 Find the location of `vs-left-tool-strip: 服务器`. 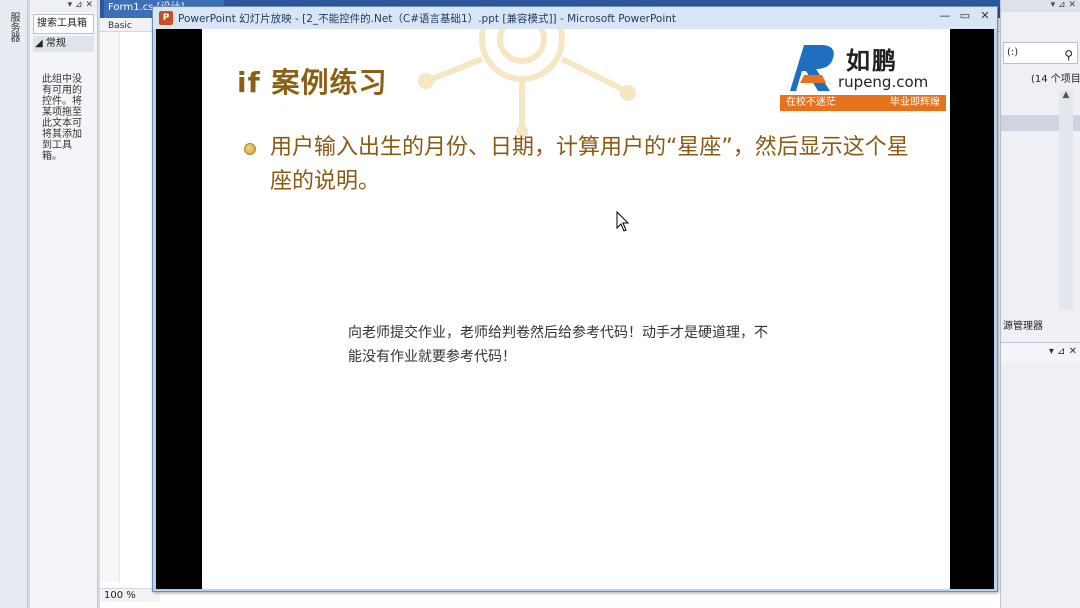

vs-left-tool-strip: 服务器 is located at coordinates (14, 304).